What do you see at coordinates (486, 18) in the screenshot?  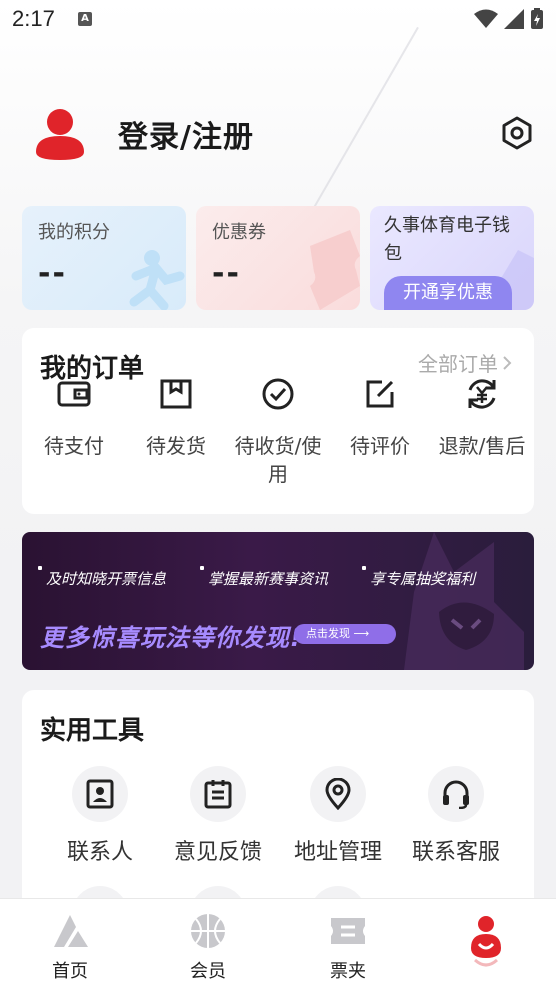 I see `wifi-icon` at bounding box center [486, 18].